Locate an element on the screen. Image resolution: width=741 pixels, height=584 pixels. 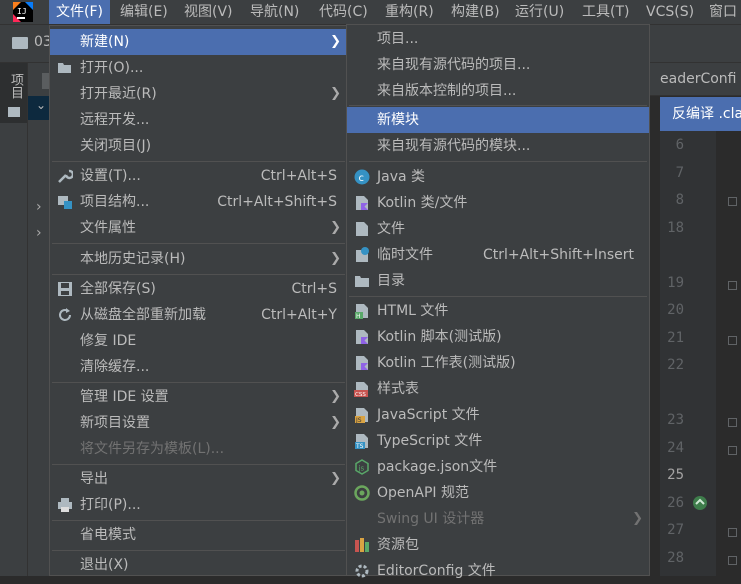
submenu-item-typescript-file: TS TypeScript 文件 is located at coordinates (498, 441).